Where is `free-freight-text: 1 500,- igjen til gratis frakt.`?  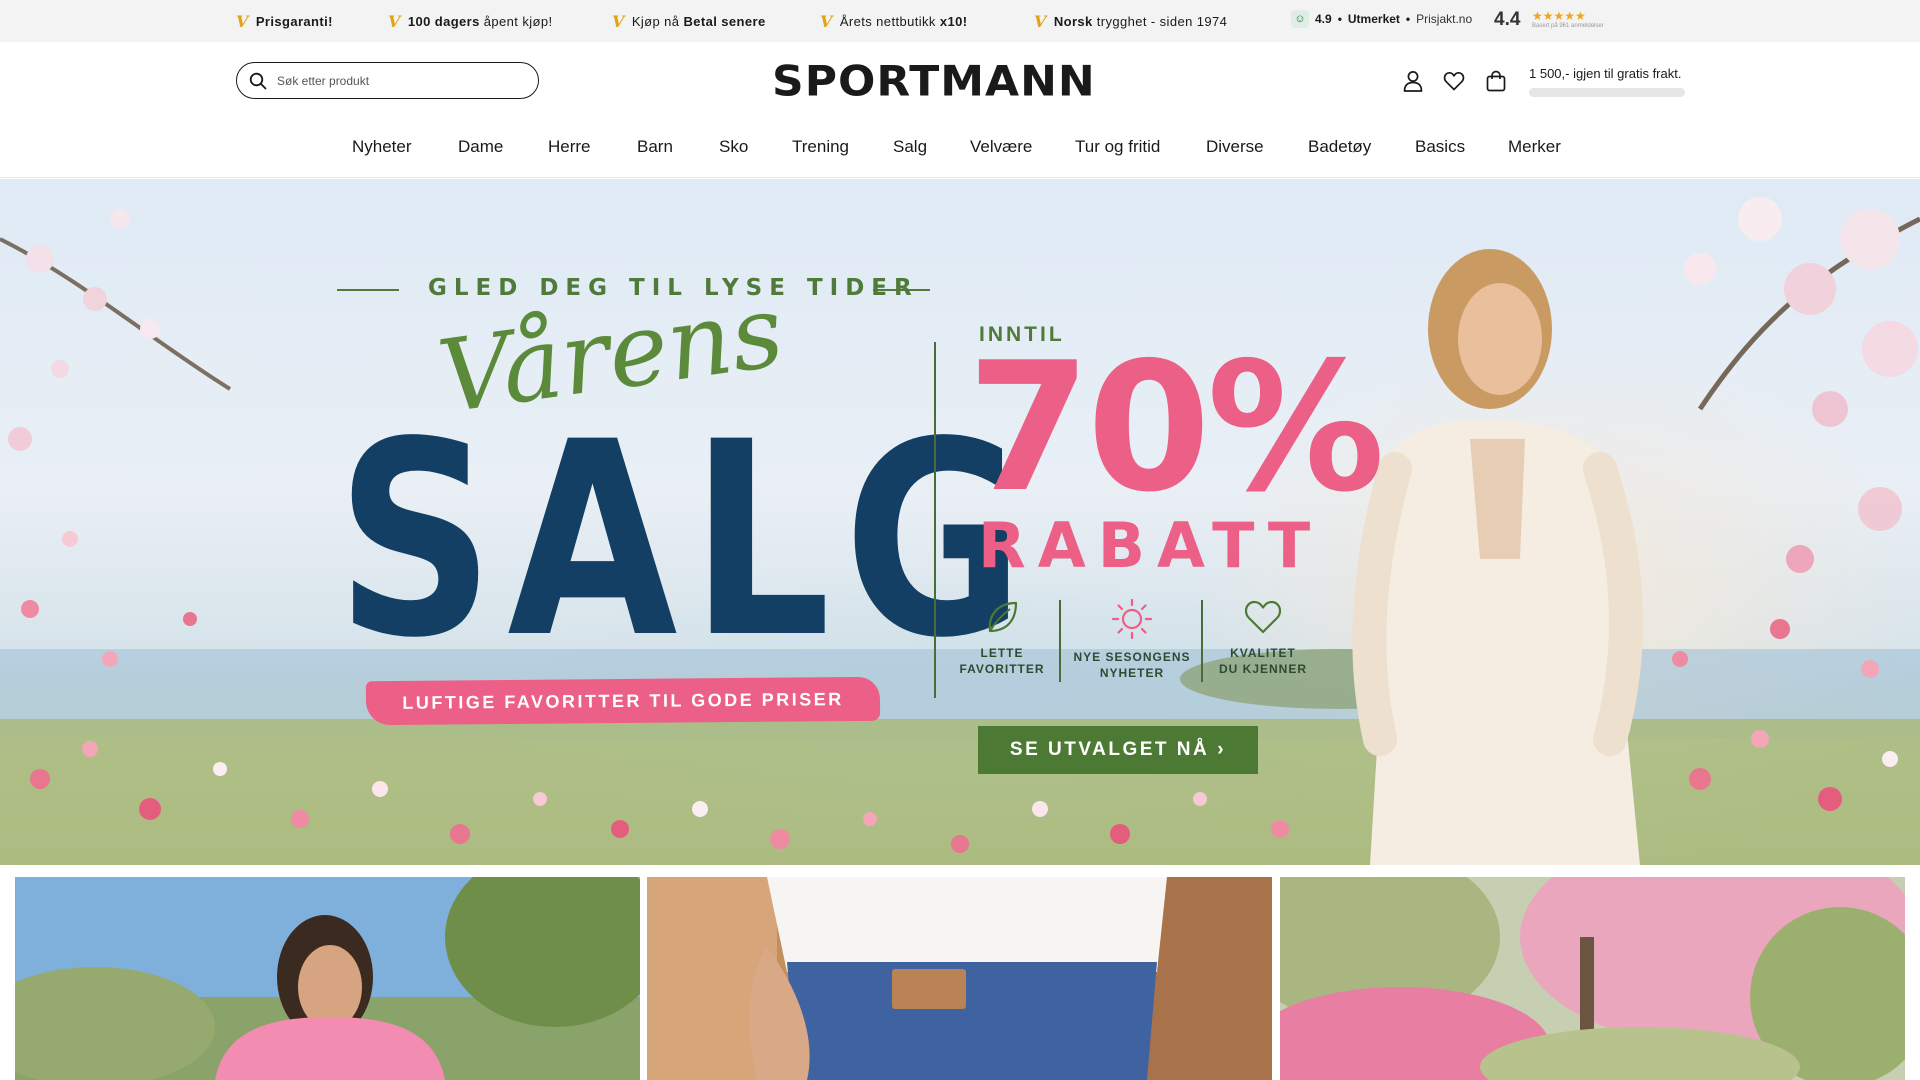
free-freight-text: 1 500,- igjen til gratis frakt. is located at coordinates (1605, 73).